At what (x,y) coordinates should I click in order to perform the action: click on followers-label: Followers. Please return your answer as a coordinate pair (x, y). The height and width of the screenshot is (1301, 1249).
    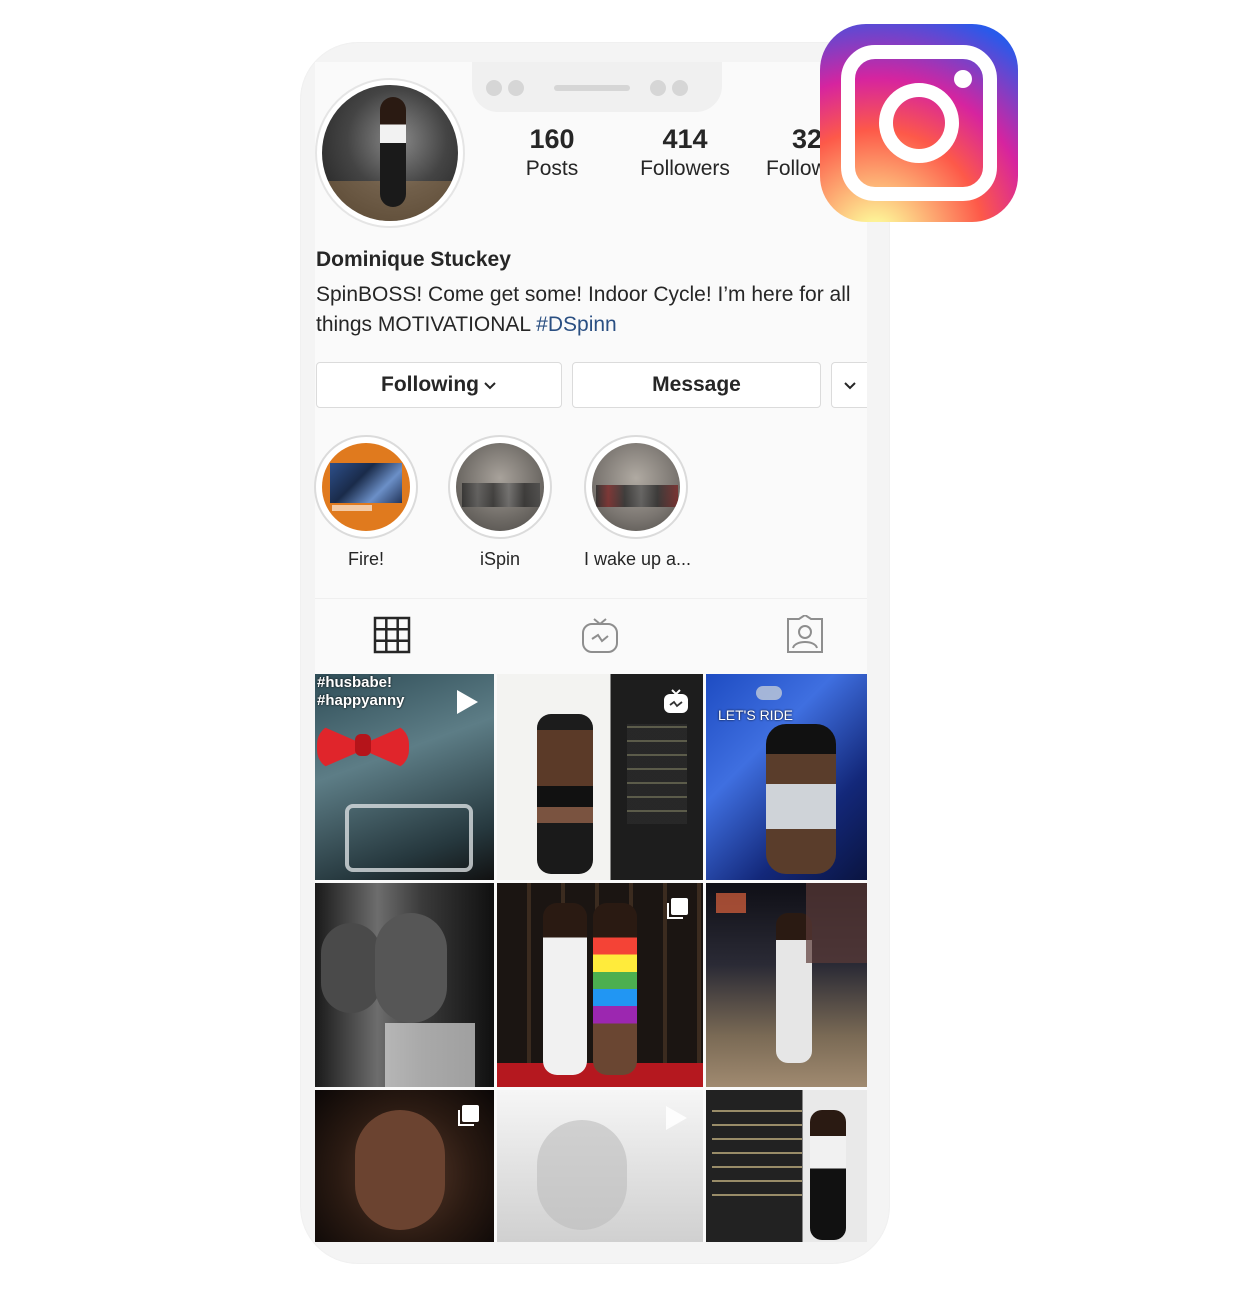
    Looking at the image, I should click on (685, 168).